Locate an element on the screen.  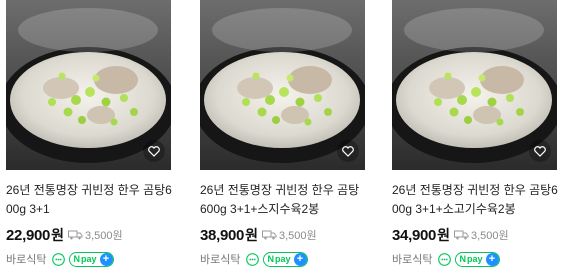
price-row: 38,900 원 3,500원 is located at coordinates (286, 235).